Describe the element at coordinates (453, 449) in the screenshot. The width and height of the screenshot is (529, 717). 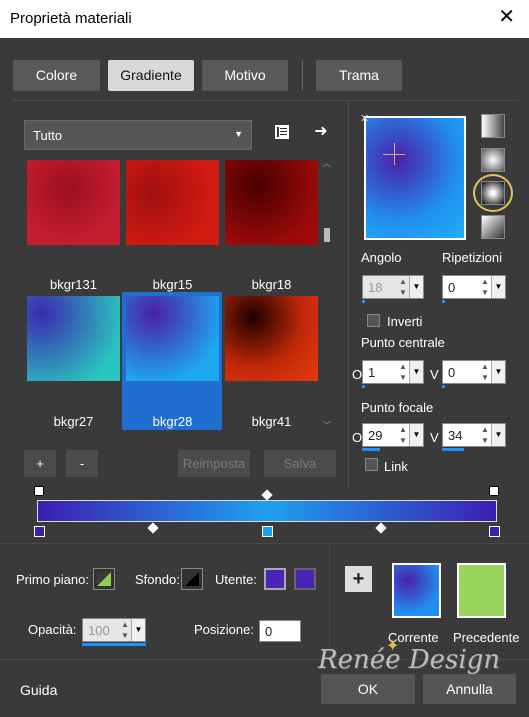
I see `focal-v-slider` at that location.